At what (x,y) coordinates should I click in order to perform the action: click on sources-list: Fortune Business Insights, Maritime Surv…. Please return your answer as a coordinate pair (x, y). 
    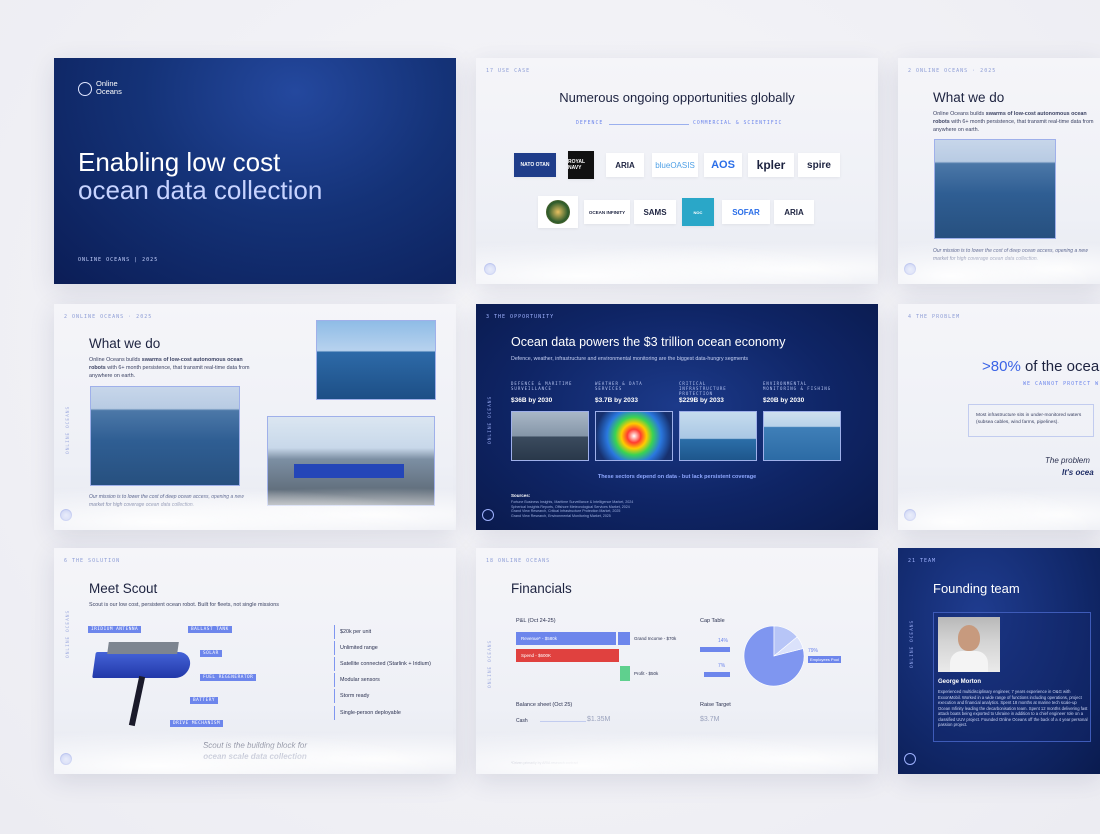
    Looking at the image, I should click on (572, 509).